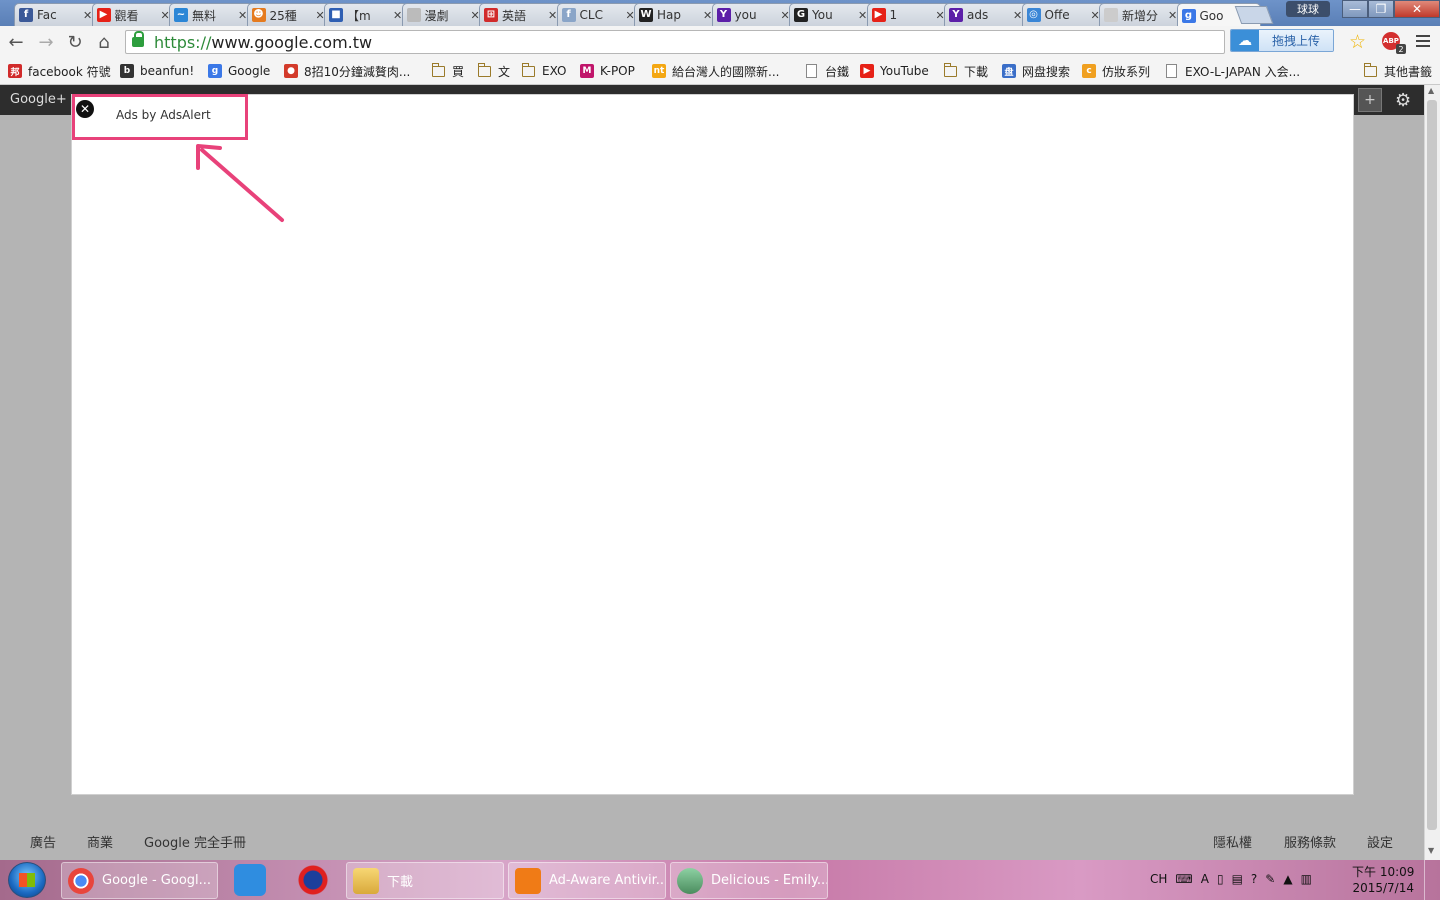 Image resolution: width=1440 pixels, height=900 pixels. What do you see at coordinates (85, 109) in the screenshot?
I see `ad-close-icon: ✕` at bounding box center [85, 109].